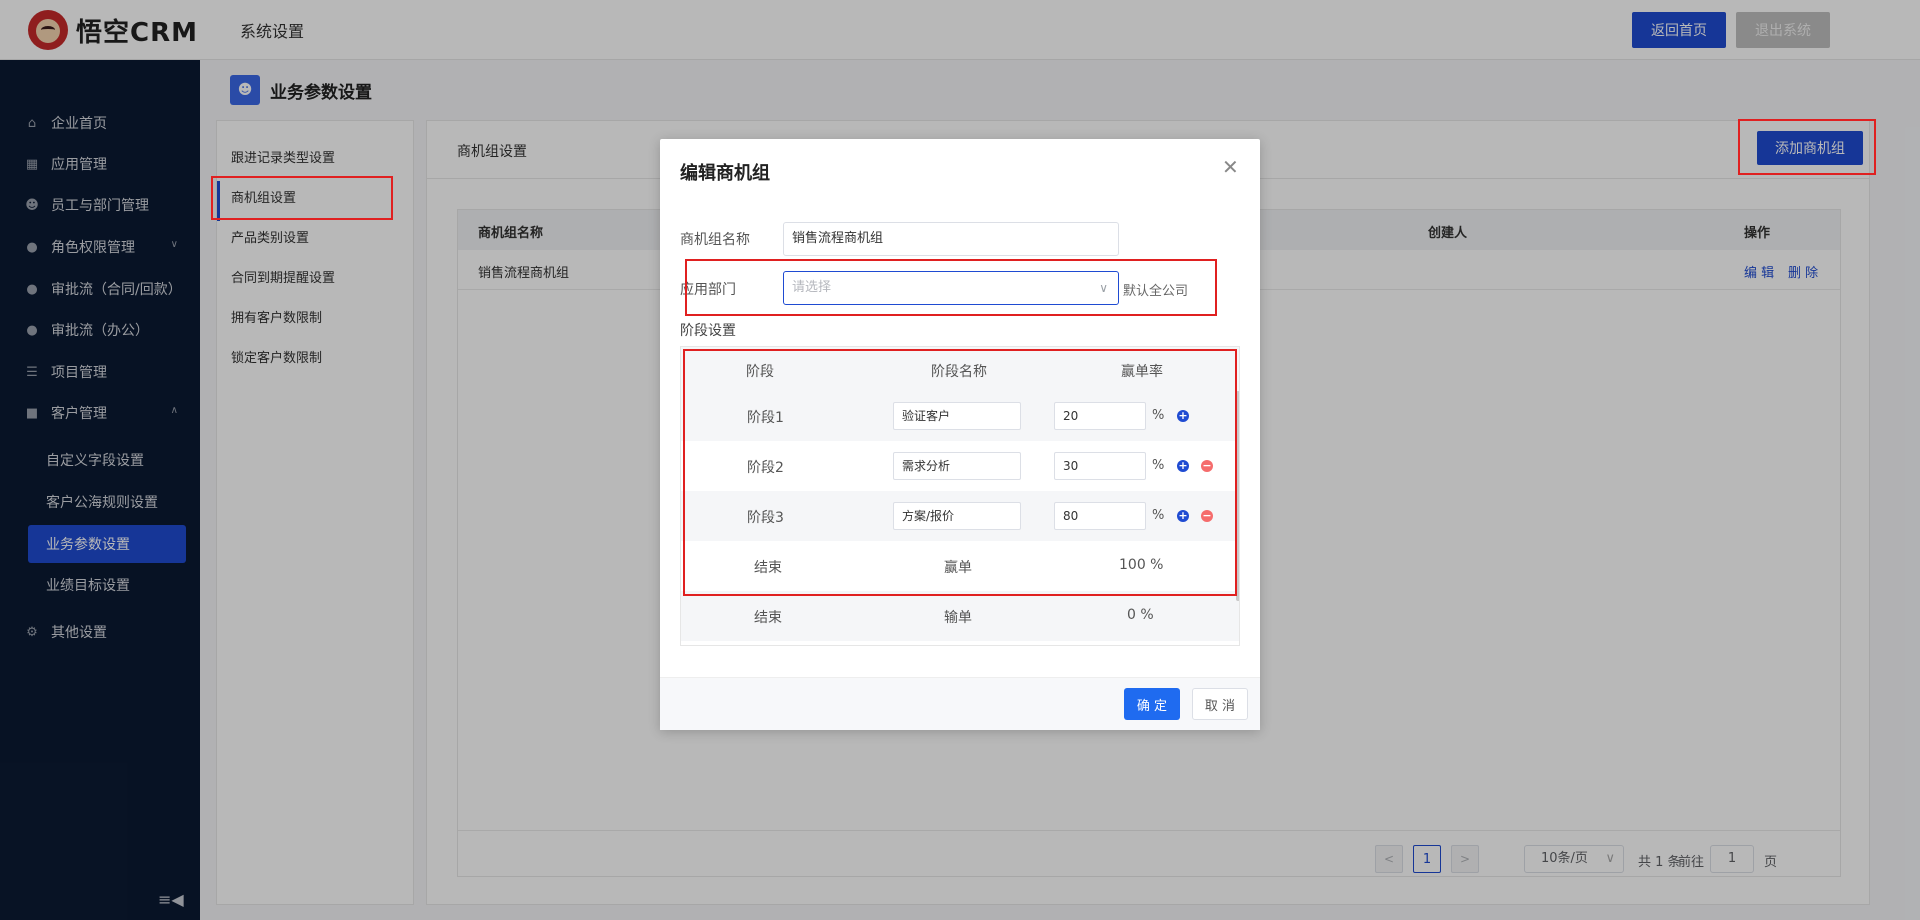 This screenshot has width=1920, height=920. I want to click on stage-name: 输单, so click(958, 618).